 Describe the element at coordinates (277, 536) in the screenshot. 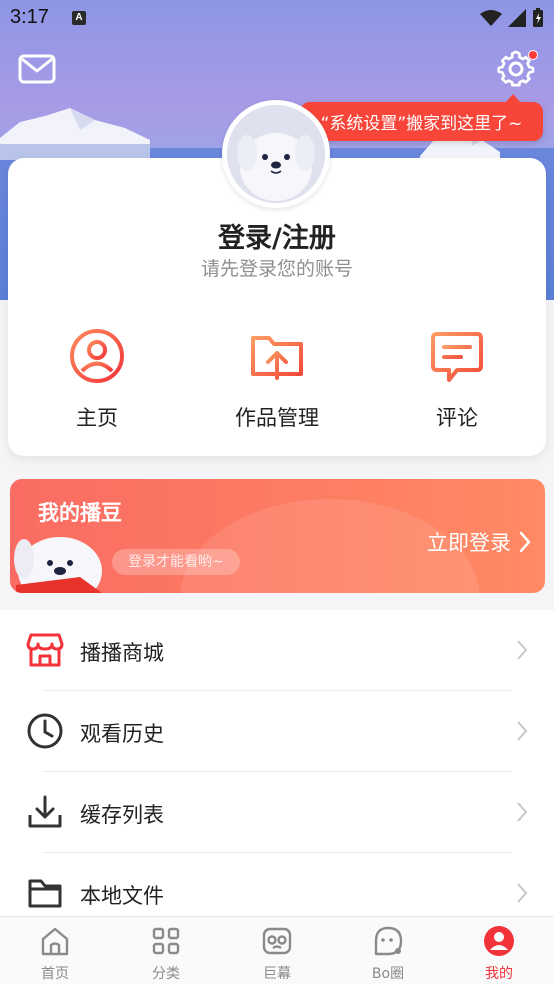

I see `bodou-login-banner: 我的播豆 登录才能看哟~ 立即登录` at that location.